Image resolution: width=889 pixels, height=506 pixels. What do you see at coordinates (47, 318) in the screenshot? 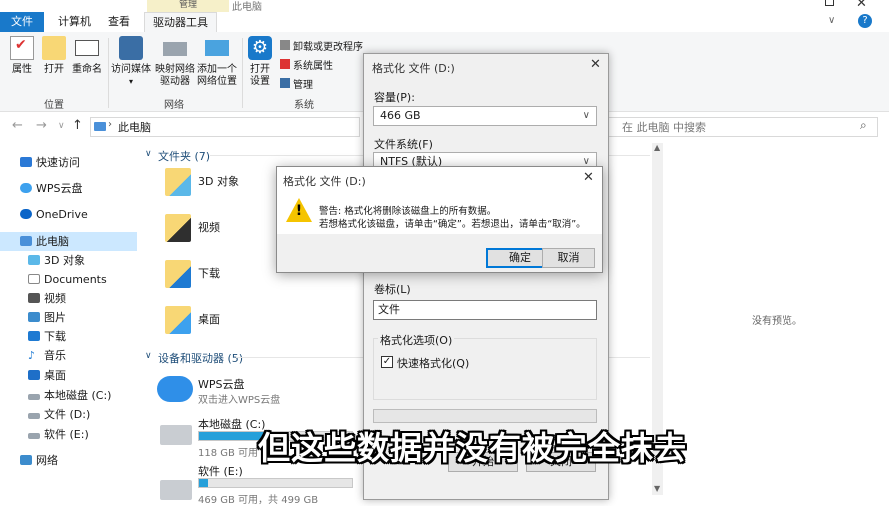
I see `sidebar-item-pictures: 图片` at bounding box center [47, 318].